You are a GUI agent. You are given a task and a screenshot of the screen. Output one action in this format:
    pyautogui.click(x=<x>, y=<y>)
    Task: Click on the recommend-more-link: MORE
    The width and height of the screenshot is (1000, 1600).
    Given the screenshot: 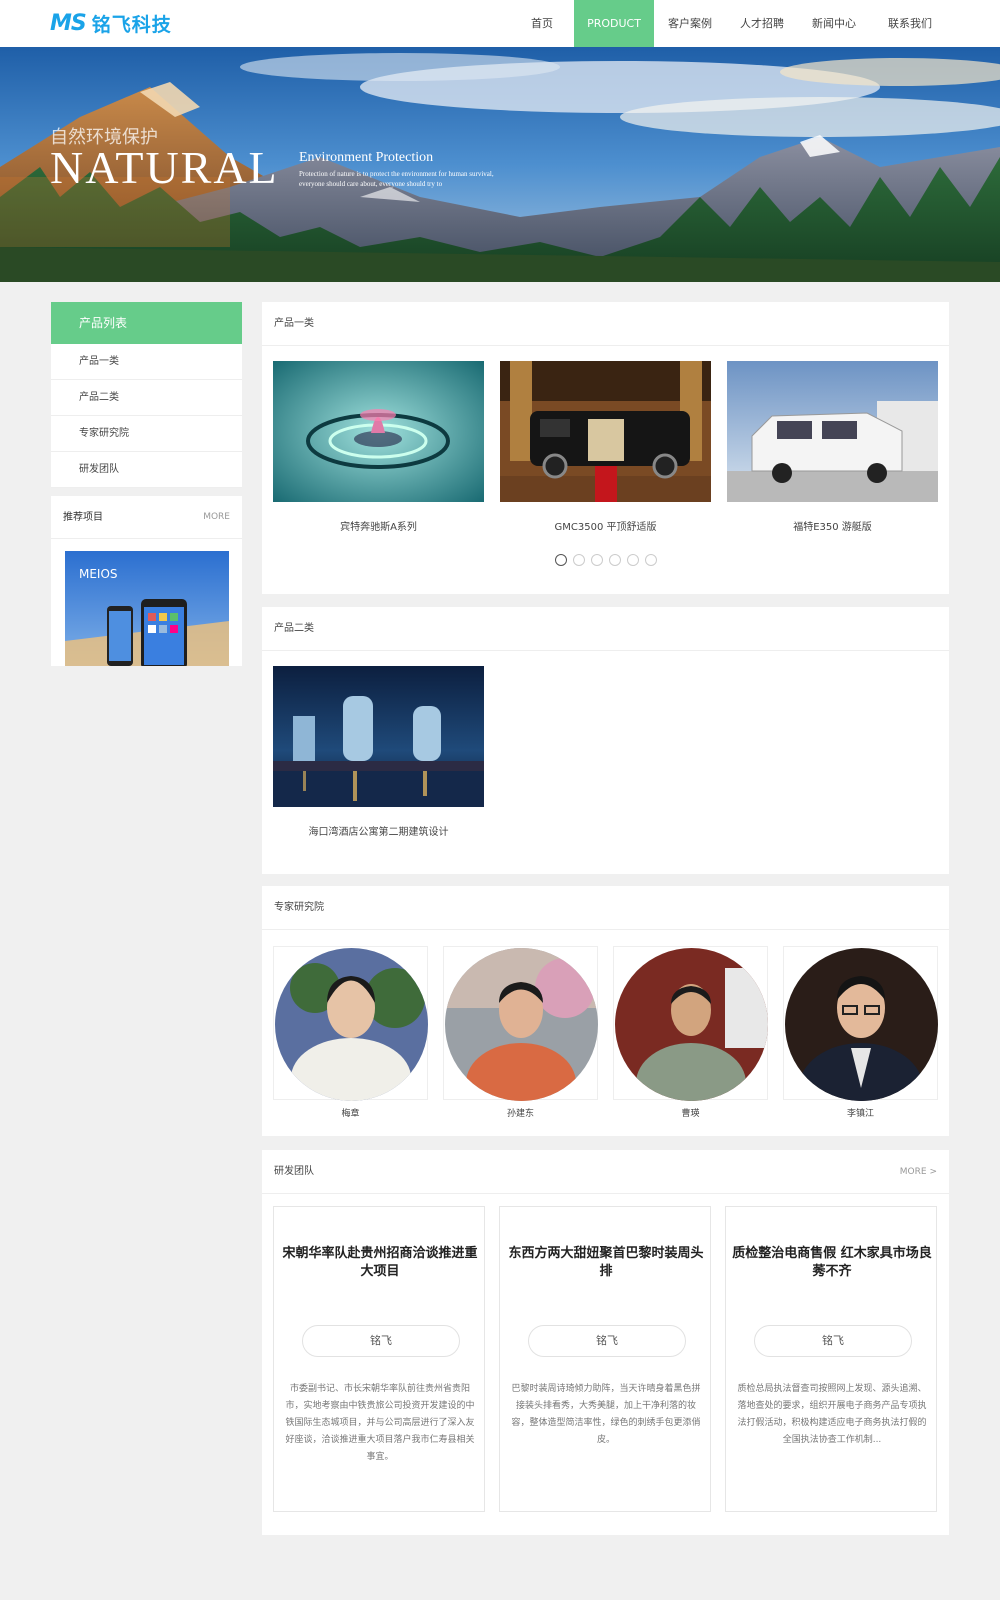 What is the action you would take?
    pyautogui.click(x=216, y=517)
    